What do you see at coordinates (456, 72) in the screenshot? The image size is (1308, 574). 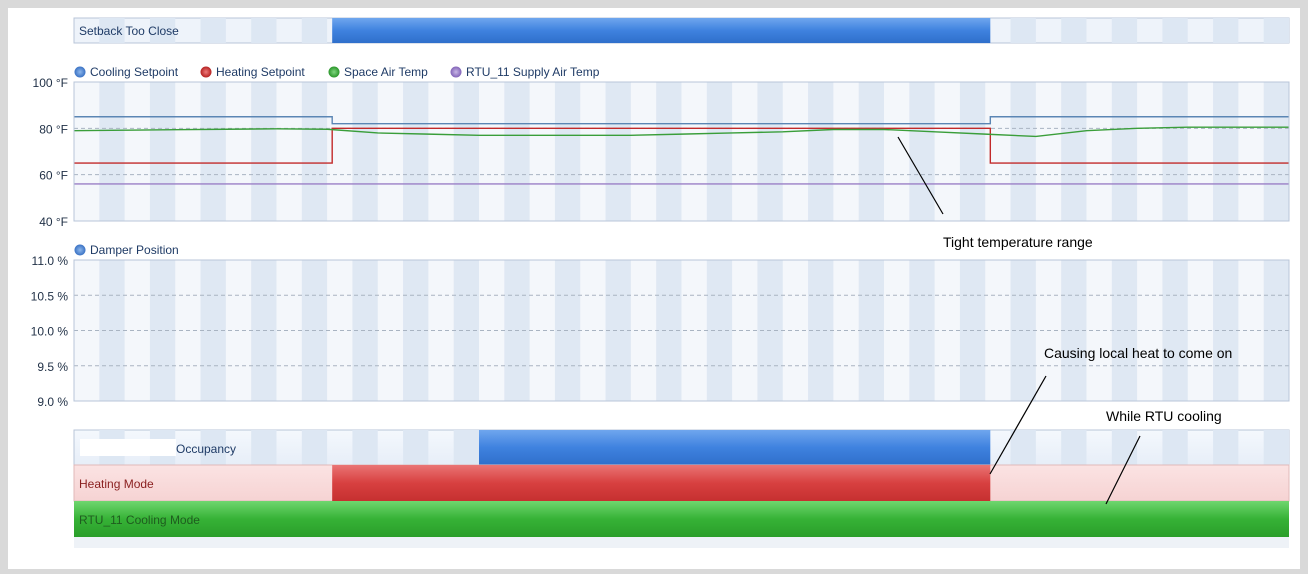 I see `supply-air-temp-legend-marker` at bounding box center [456, 72].